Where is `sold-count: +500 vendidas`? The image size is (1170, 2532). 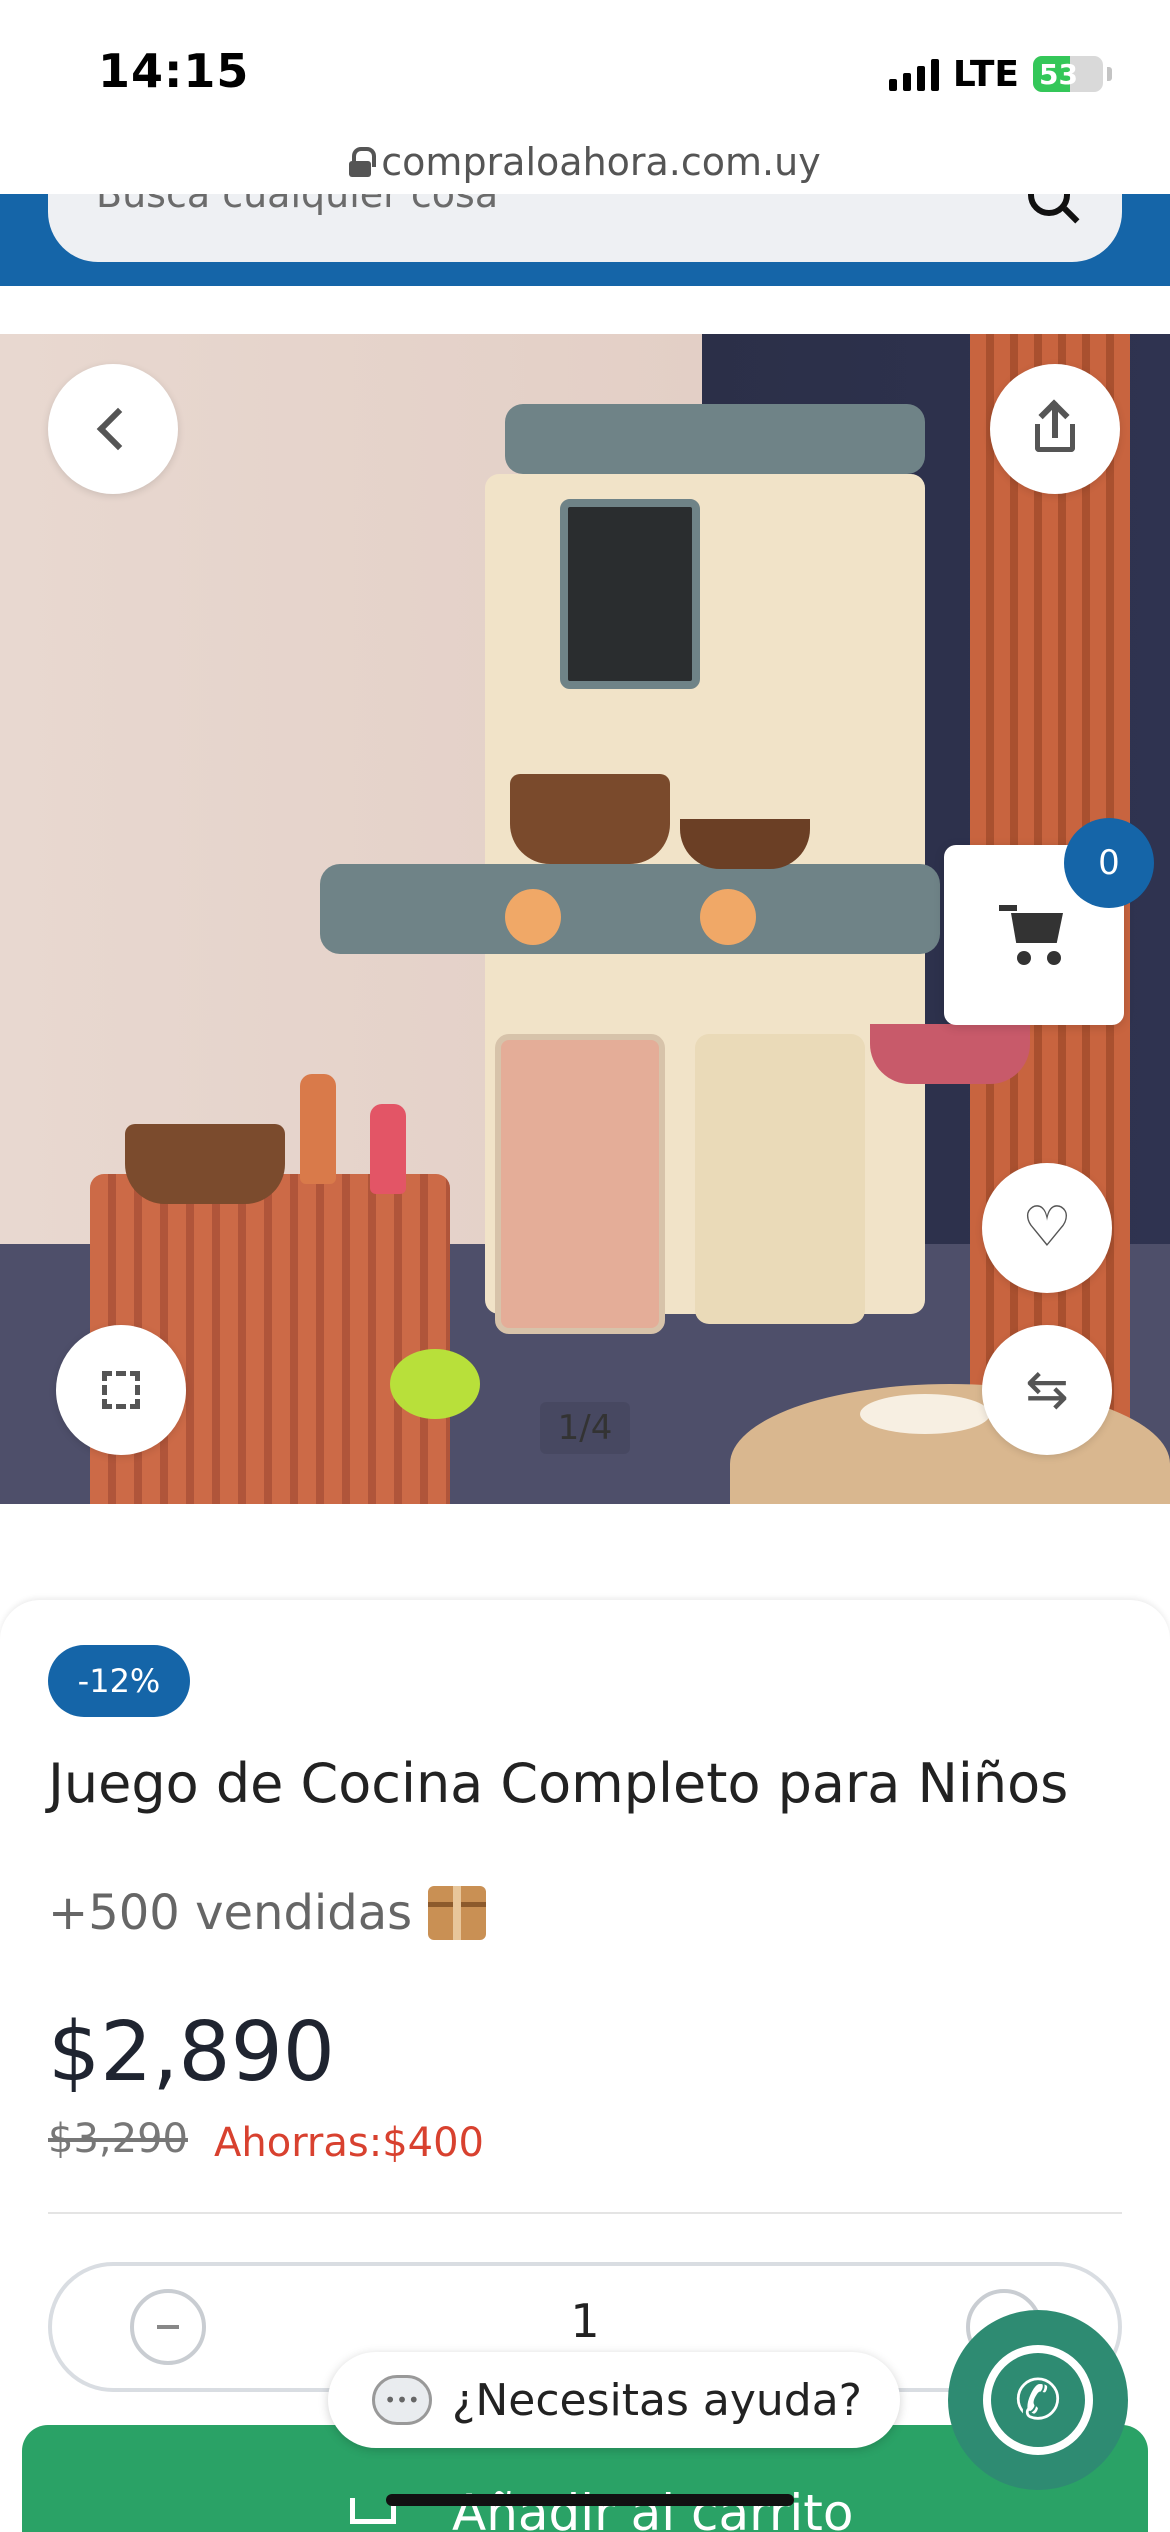 sold-count: +500 vendidas is located at coordinates (267, 1913).